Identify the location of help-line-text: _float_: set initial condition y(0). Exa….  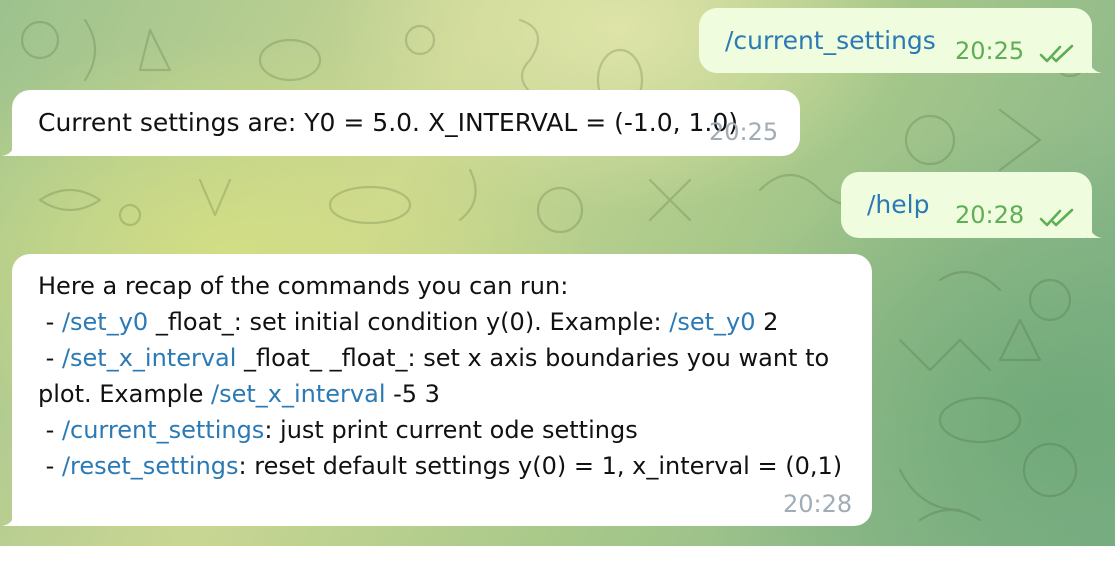
(409, 322).